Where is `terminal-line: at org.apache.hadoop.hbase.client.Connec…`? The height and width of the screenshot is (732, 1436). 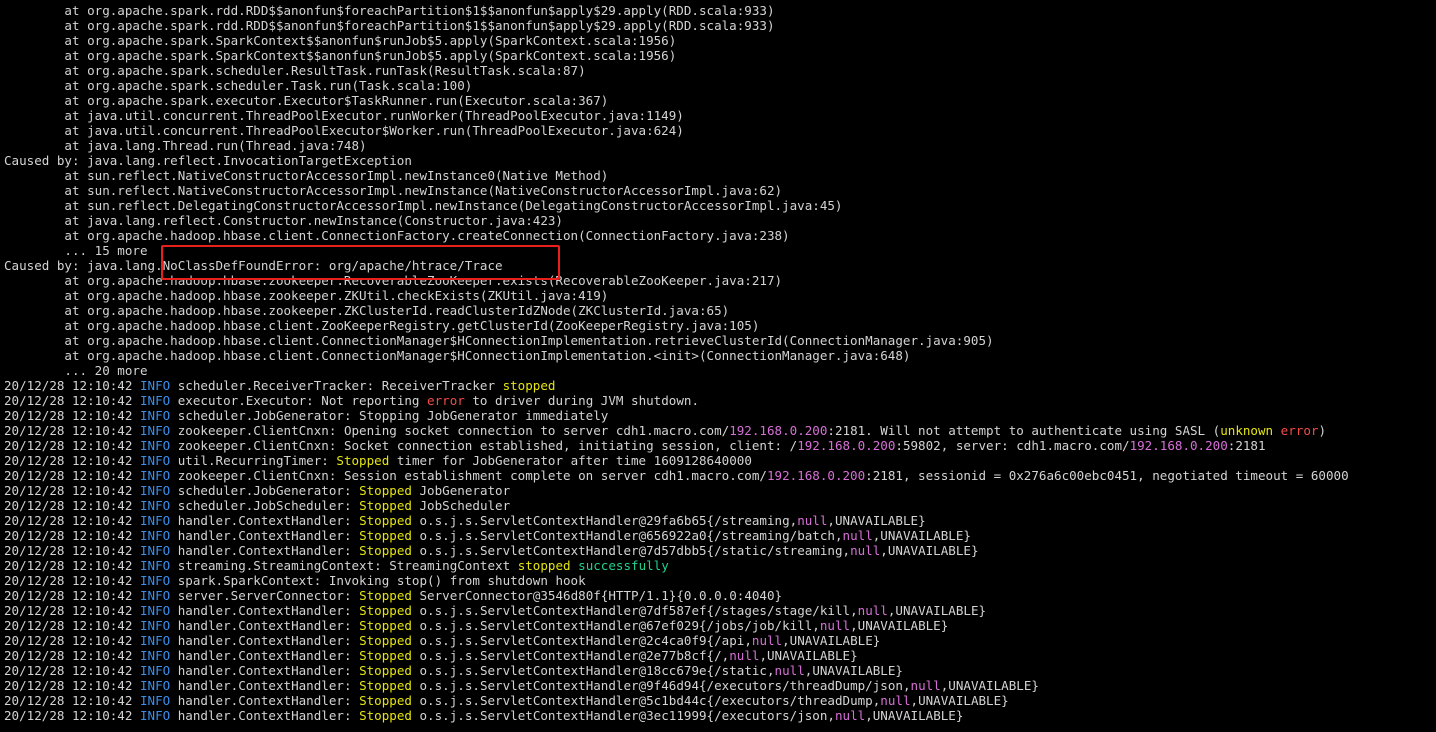
terminal-line: at org.apache.hadoop.hbase.client.Connec… is located at coordinates (720, 355).